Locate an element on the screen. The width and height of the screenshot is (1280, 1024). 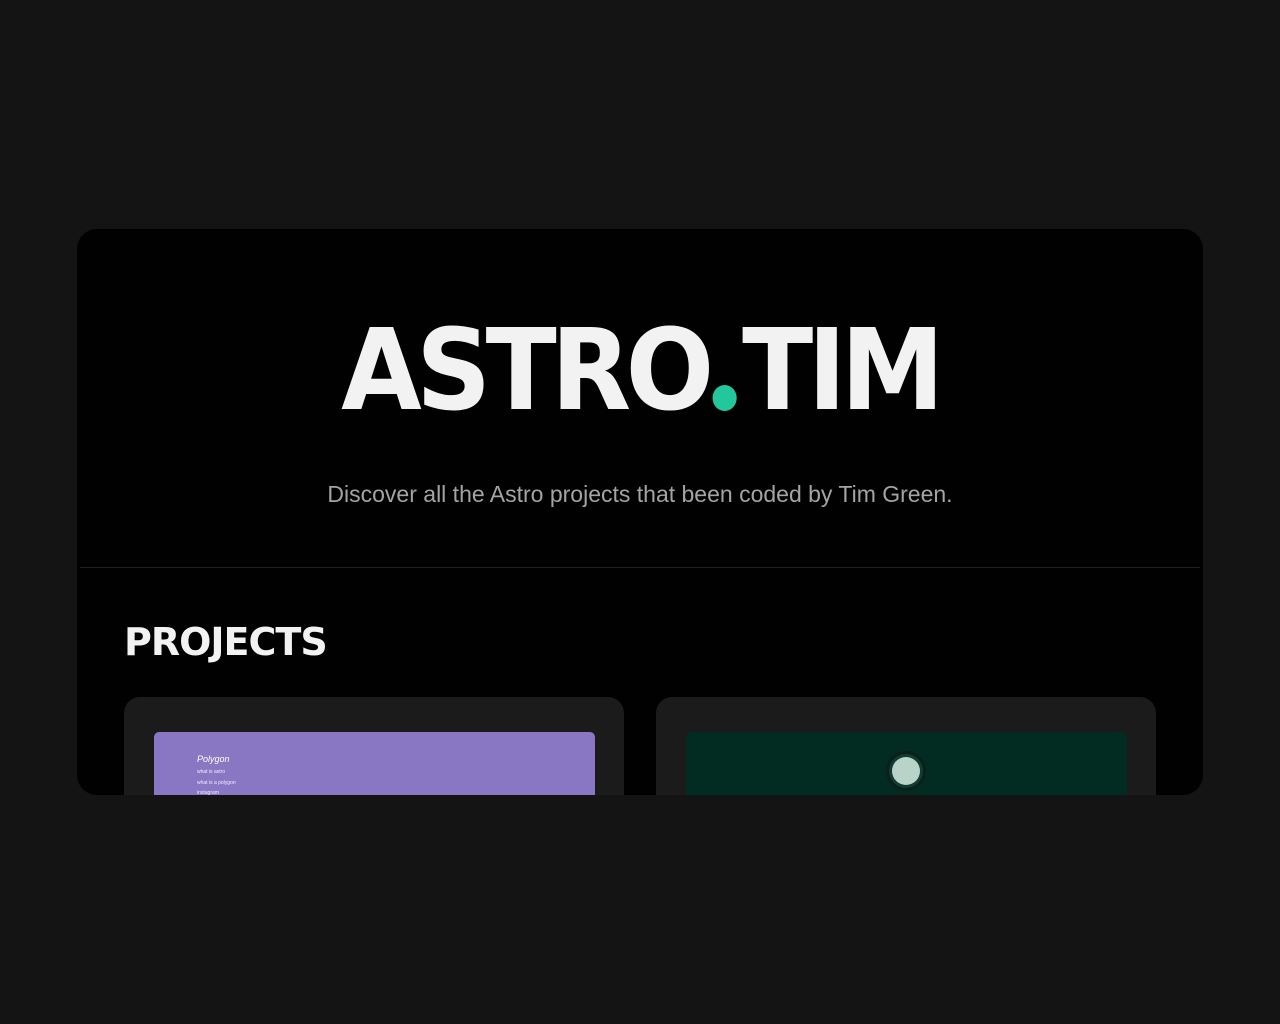
thumbnail-link: what is astro is located at coordinates (211, 772).